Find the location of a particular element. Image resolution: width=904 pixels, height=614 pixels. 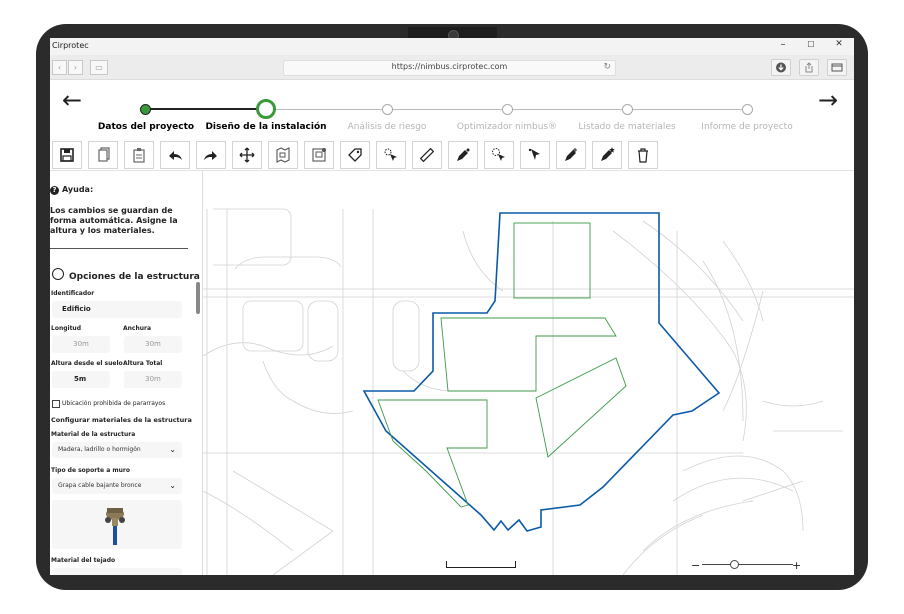

roof-material-label: Material del tejado is located at coordinates (83, 560).